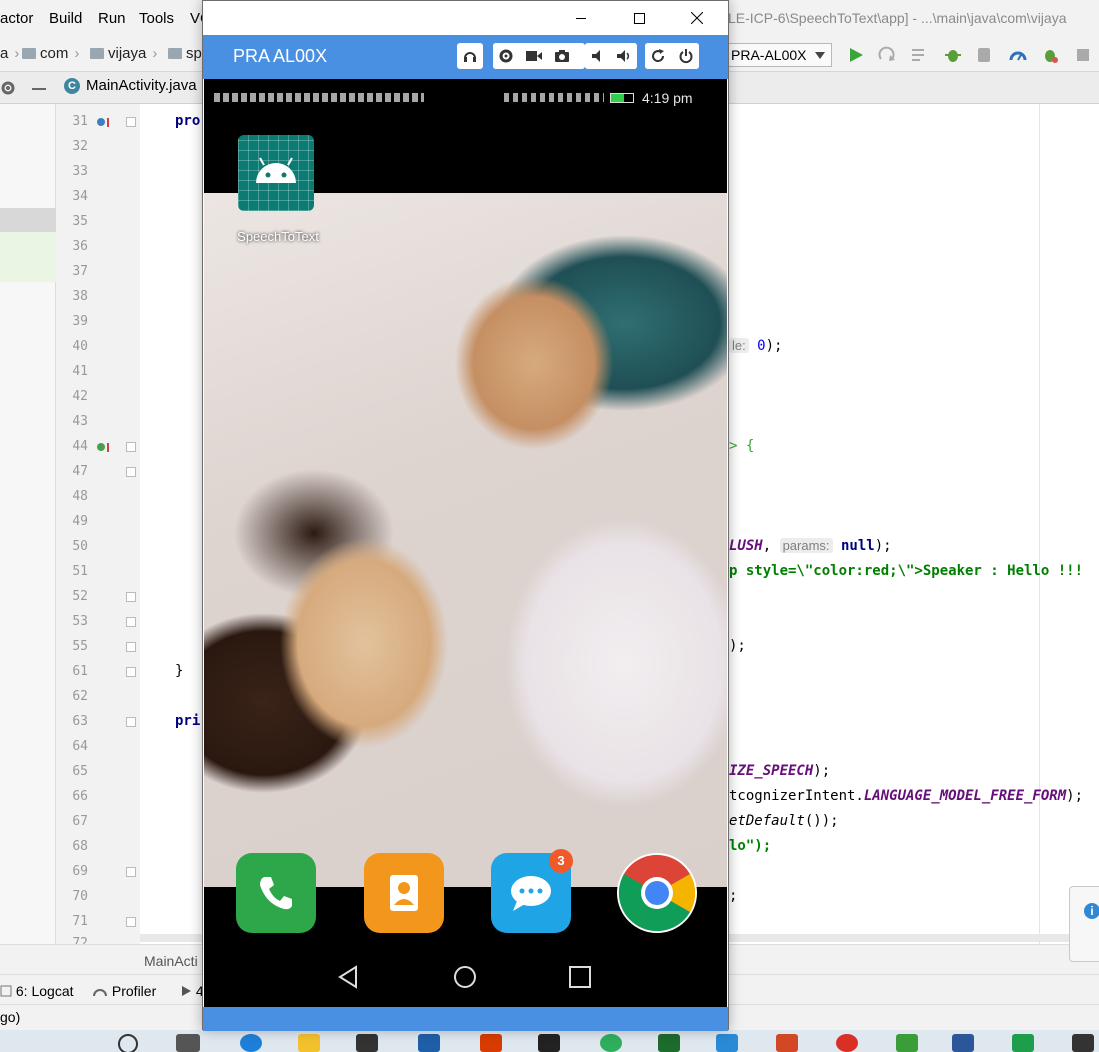 The width and height of the screenshot is (1099, 1052). I want to click on app-icon-green, so click(611, 1043).